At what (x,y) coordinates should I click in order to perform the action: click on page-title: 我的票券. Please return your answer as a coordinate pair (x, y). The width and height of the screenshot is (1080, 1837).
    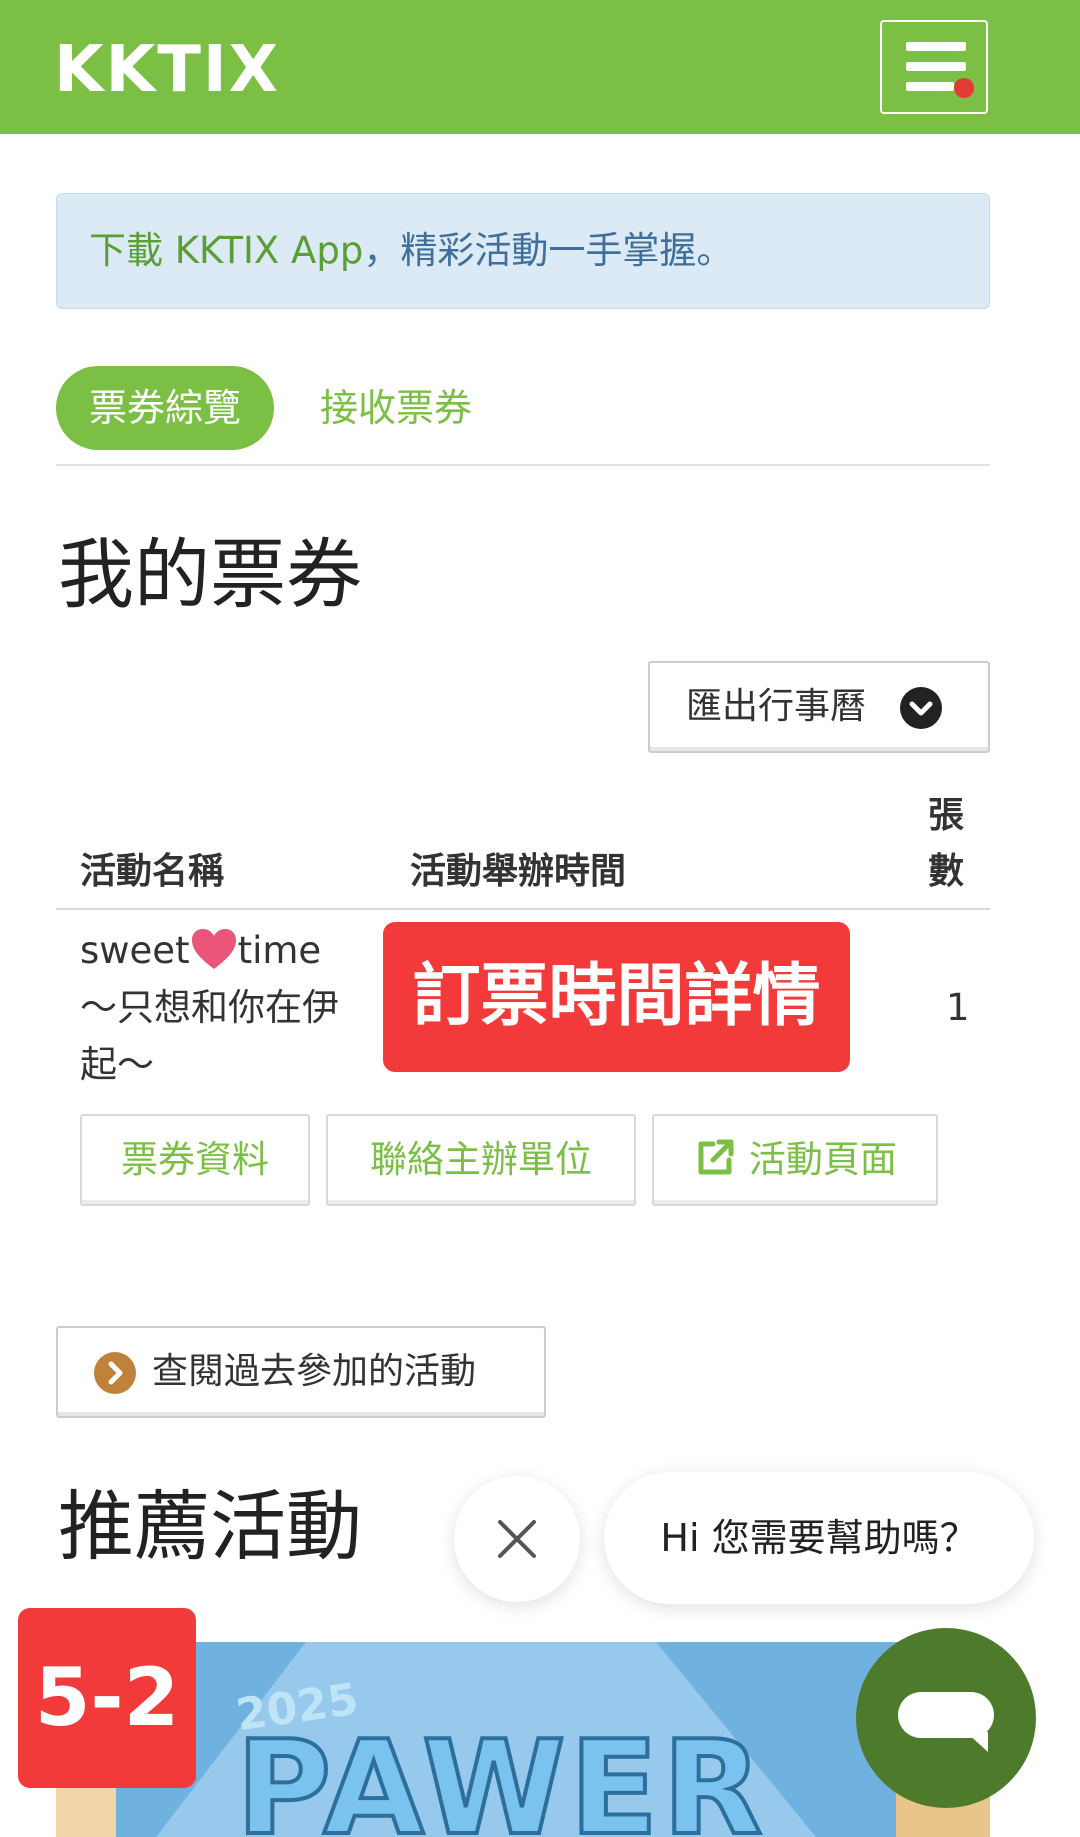
    Looking at the image, I should click on (210, 574).